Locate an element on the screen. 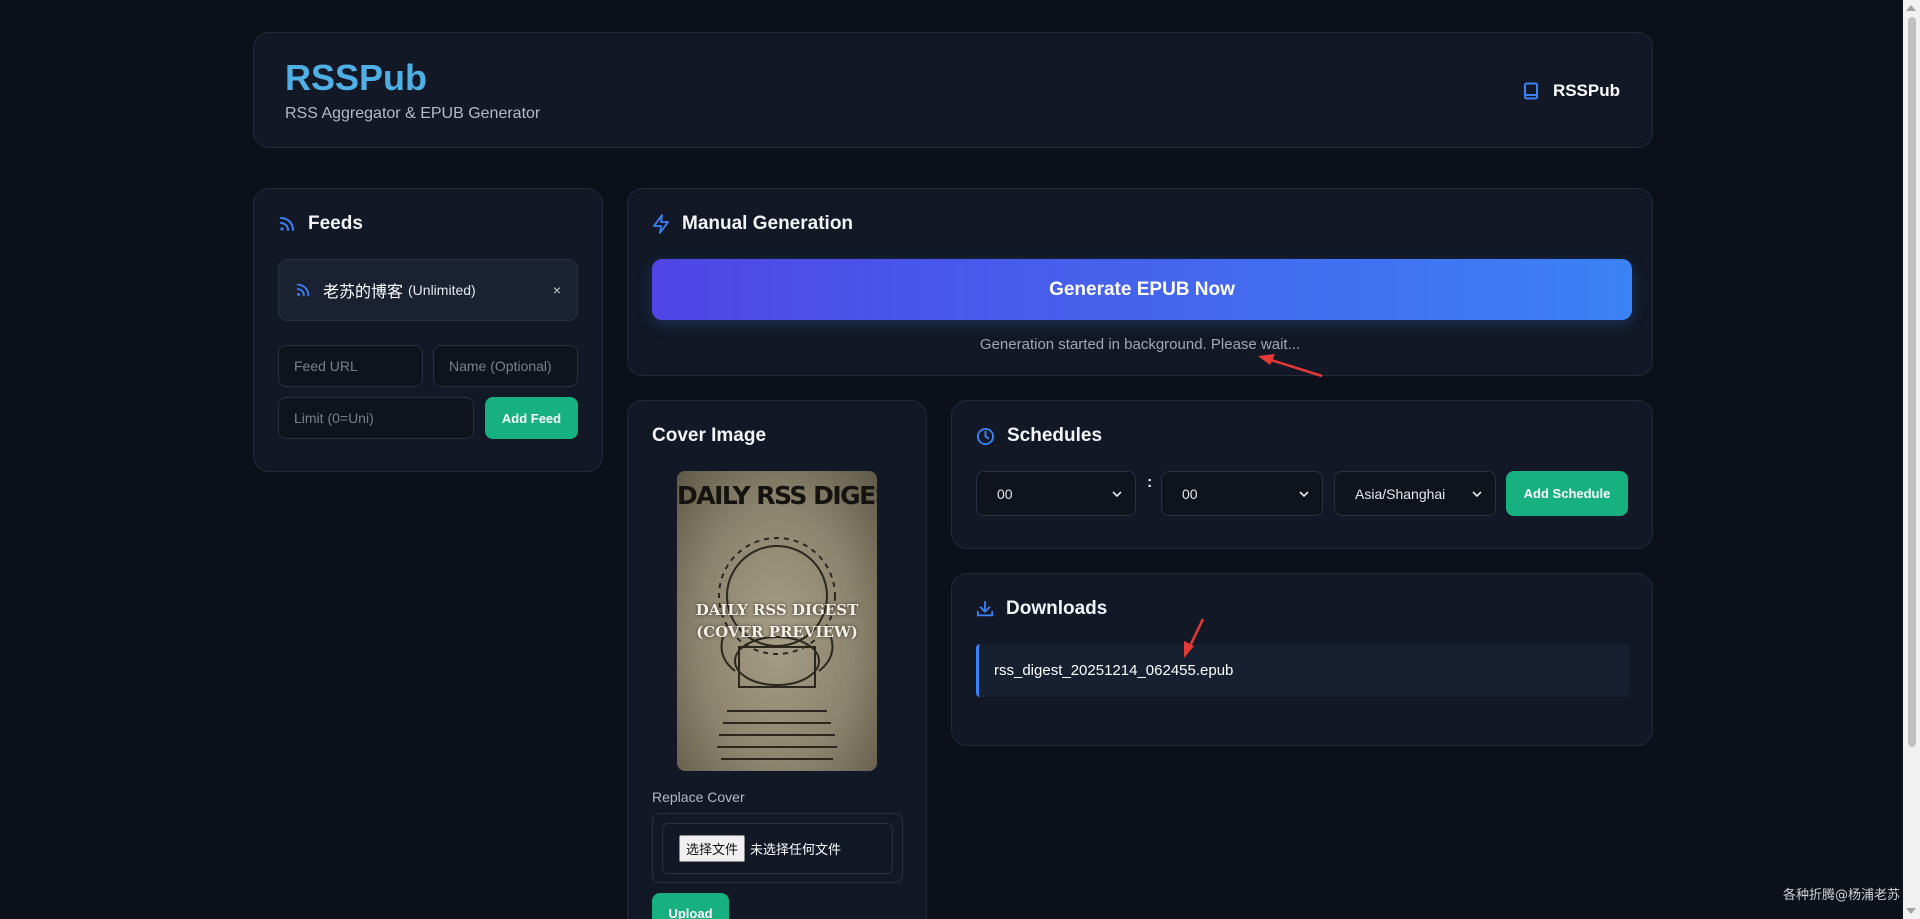 Image resolution: width=1920 pixels, height=919 pixels. hour-select: 00 is located at coordinates (1056, 493).